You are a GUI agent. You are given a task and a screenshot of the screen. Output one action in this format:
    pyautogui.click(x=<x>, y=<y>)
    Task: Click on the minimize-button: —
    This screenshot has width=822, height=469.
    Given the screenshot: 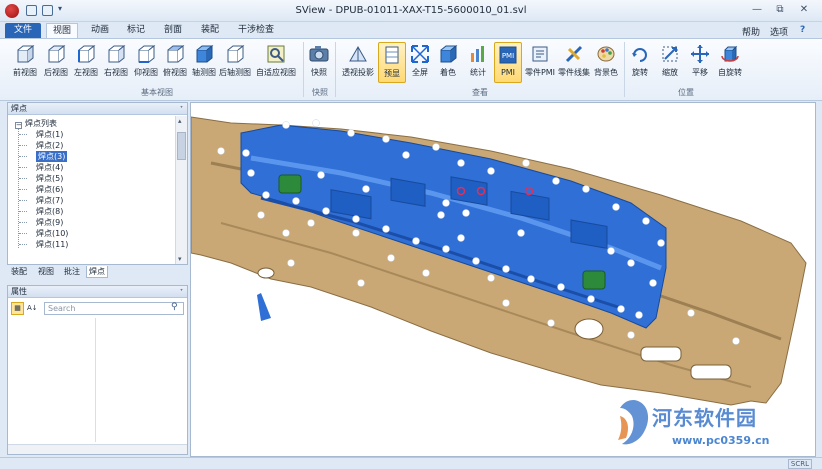 What is the action you would take?
    pyautogui.click(x=757, y=10)
    